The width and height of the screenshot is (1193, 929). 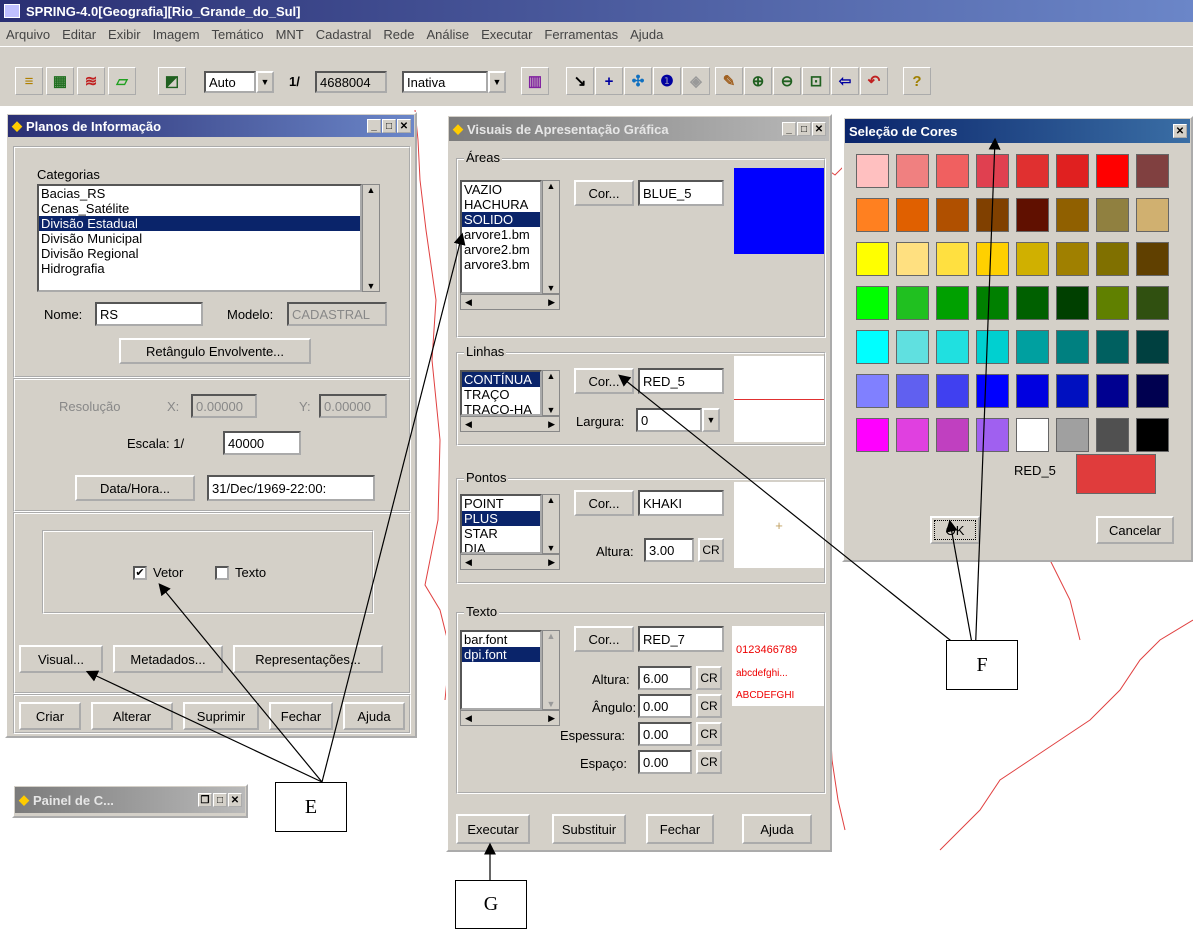 I want to click on data-hora-field: 31/Dec/1969-22:00:, so click(x=291, y=488).